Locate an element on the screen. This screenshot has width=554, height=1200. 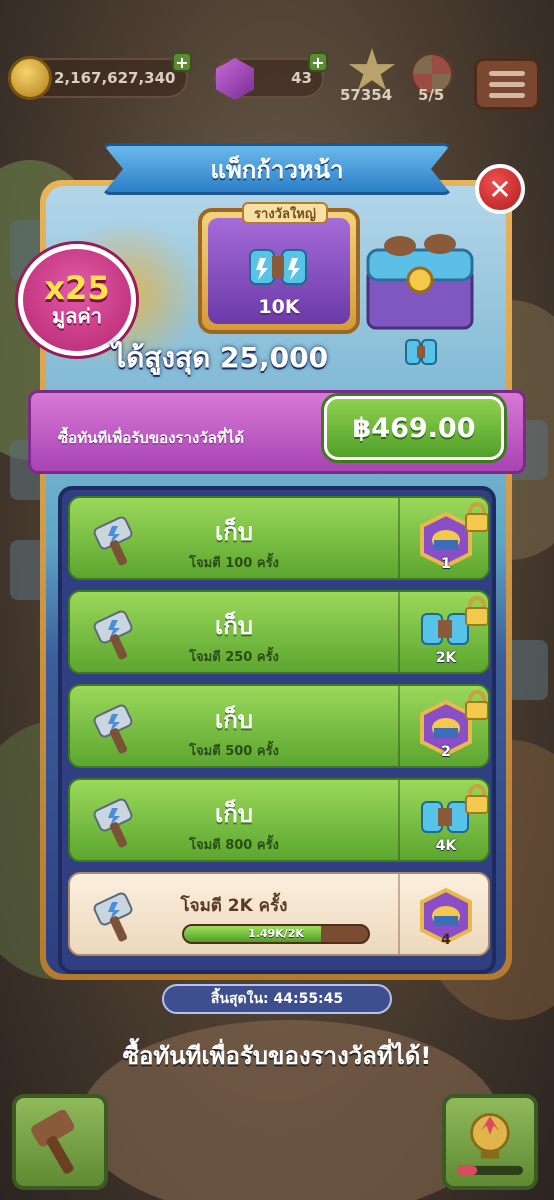
milestone-row: เก็บโจมตี 250 ครั้ง 2K is located at coordinates (279, 632).